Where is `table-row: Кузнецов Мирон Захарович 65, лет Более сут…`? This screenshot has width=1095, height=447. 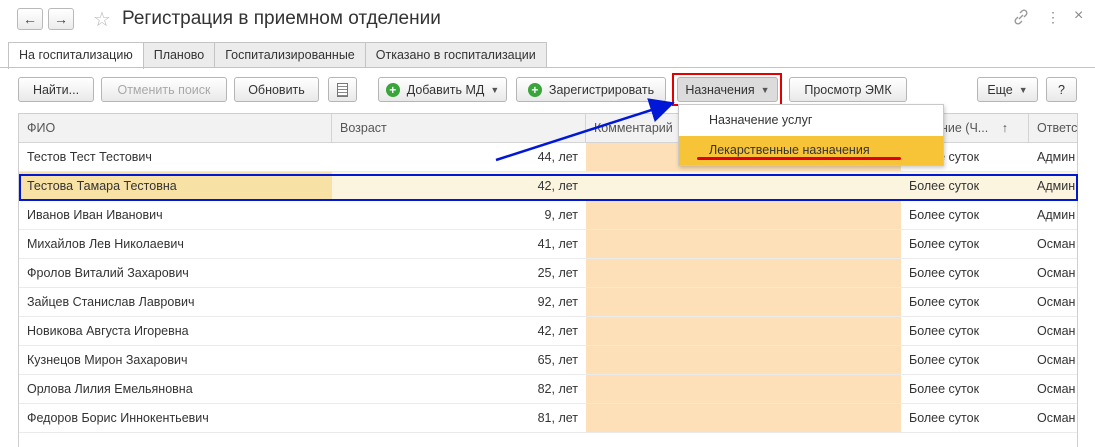 table-row: Кузнецов Мирон Захарович 65, лет Более сут… is located at coordinates (548, 360).